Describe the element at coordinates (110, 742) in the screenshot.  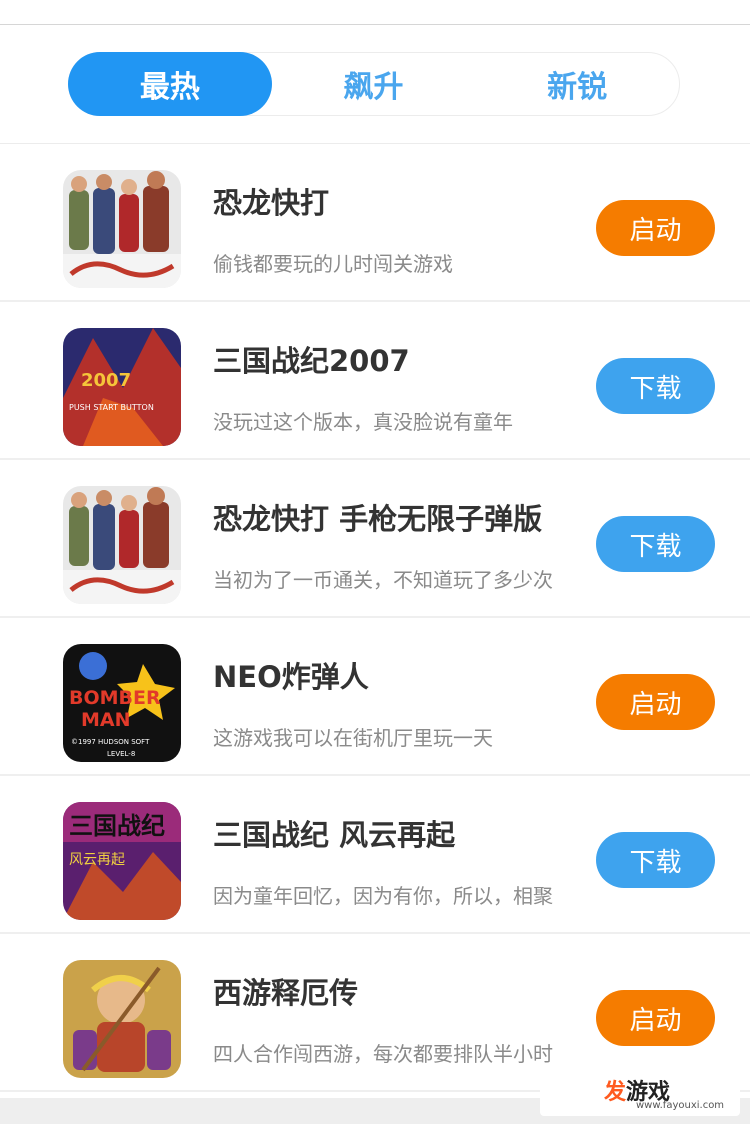
I see `cover-hudson-text: ©1997 HUDSON SOFT` at that location.